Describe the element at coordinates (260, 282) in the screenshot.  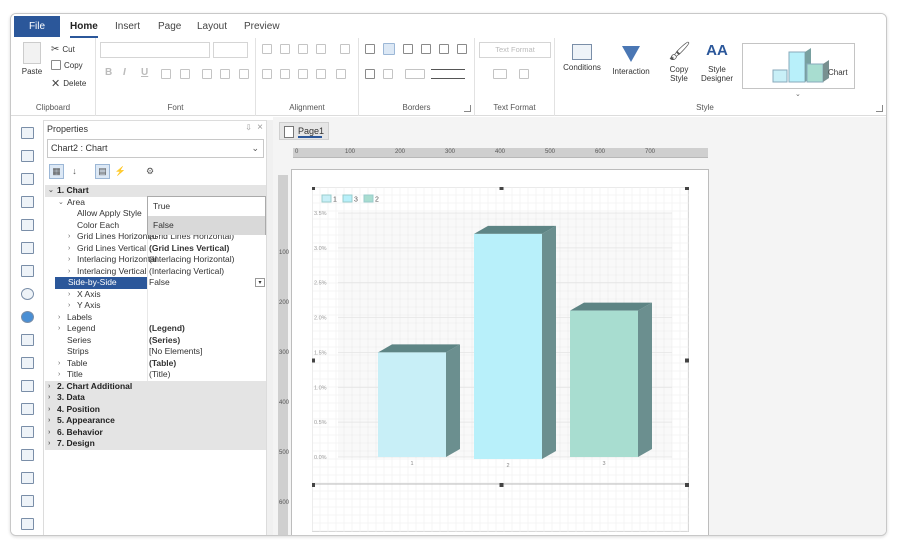
I see `dropdown-arrow-icon: ▾` at that location.